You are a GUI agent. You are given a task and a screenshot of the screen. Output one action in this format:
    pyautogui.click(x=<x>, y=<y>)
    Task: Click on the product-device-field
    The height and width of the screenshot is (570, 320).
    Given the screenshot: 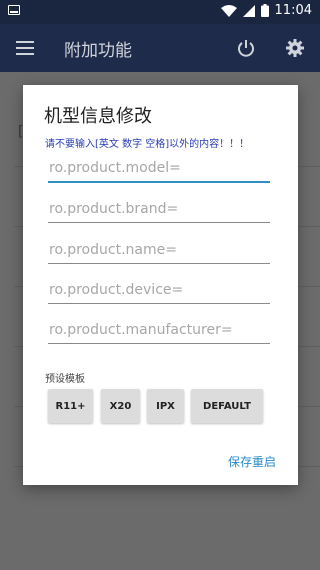 What is the action you would take?
    pyautogui.click(x=159, y=291)
    